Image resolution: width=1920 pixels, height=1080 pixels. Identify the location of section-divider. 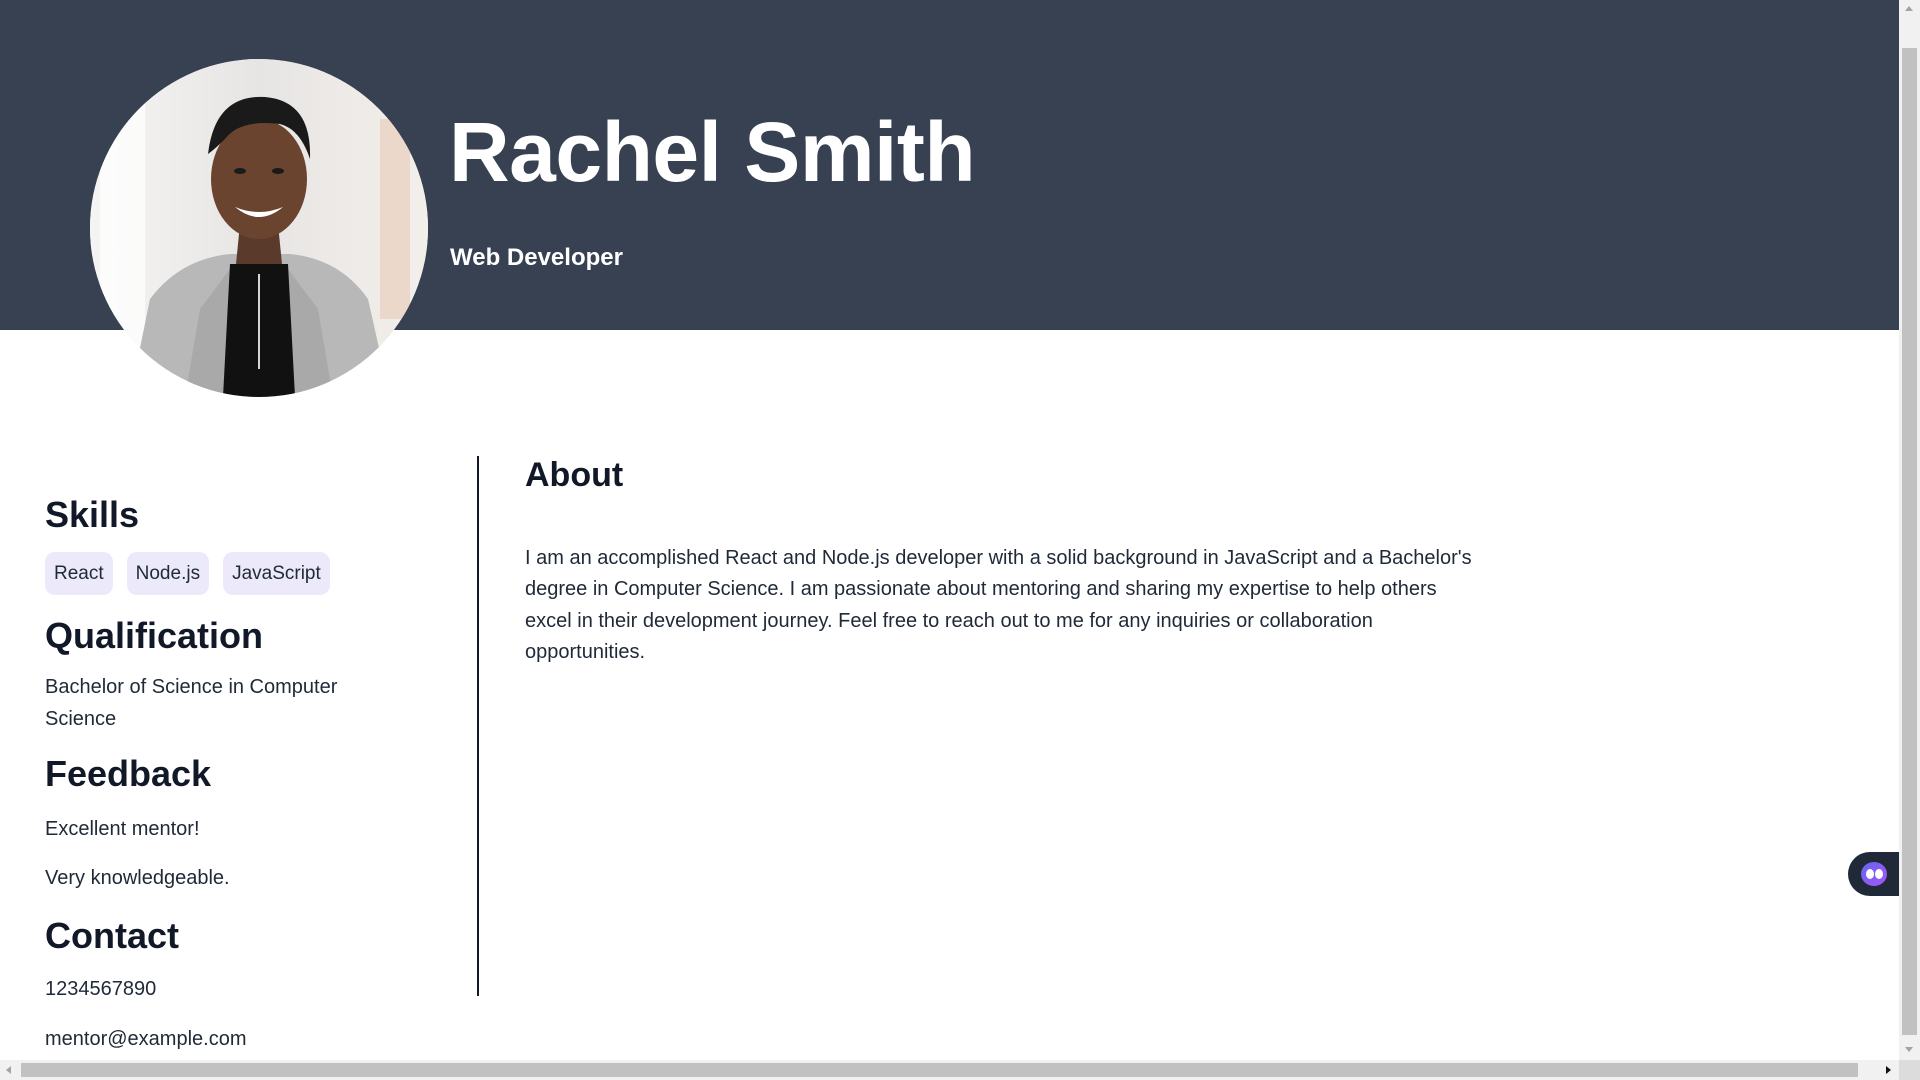
(478, 726).